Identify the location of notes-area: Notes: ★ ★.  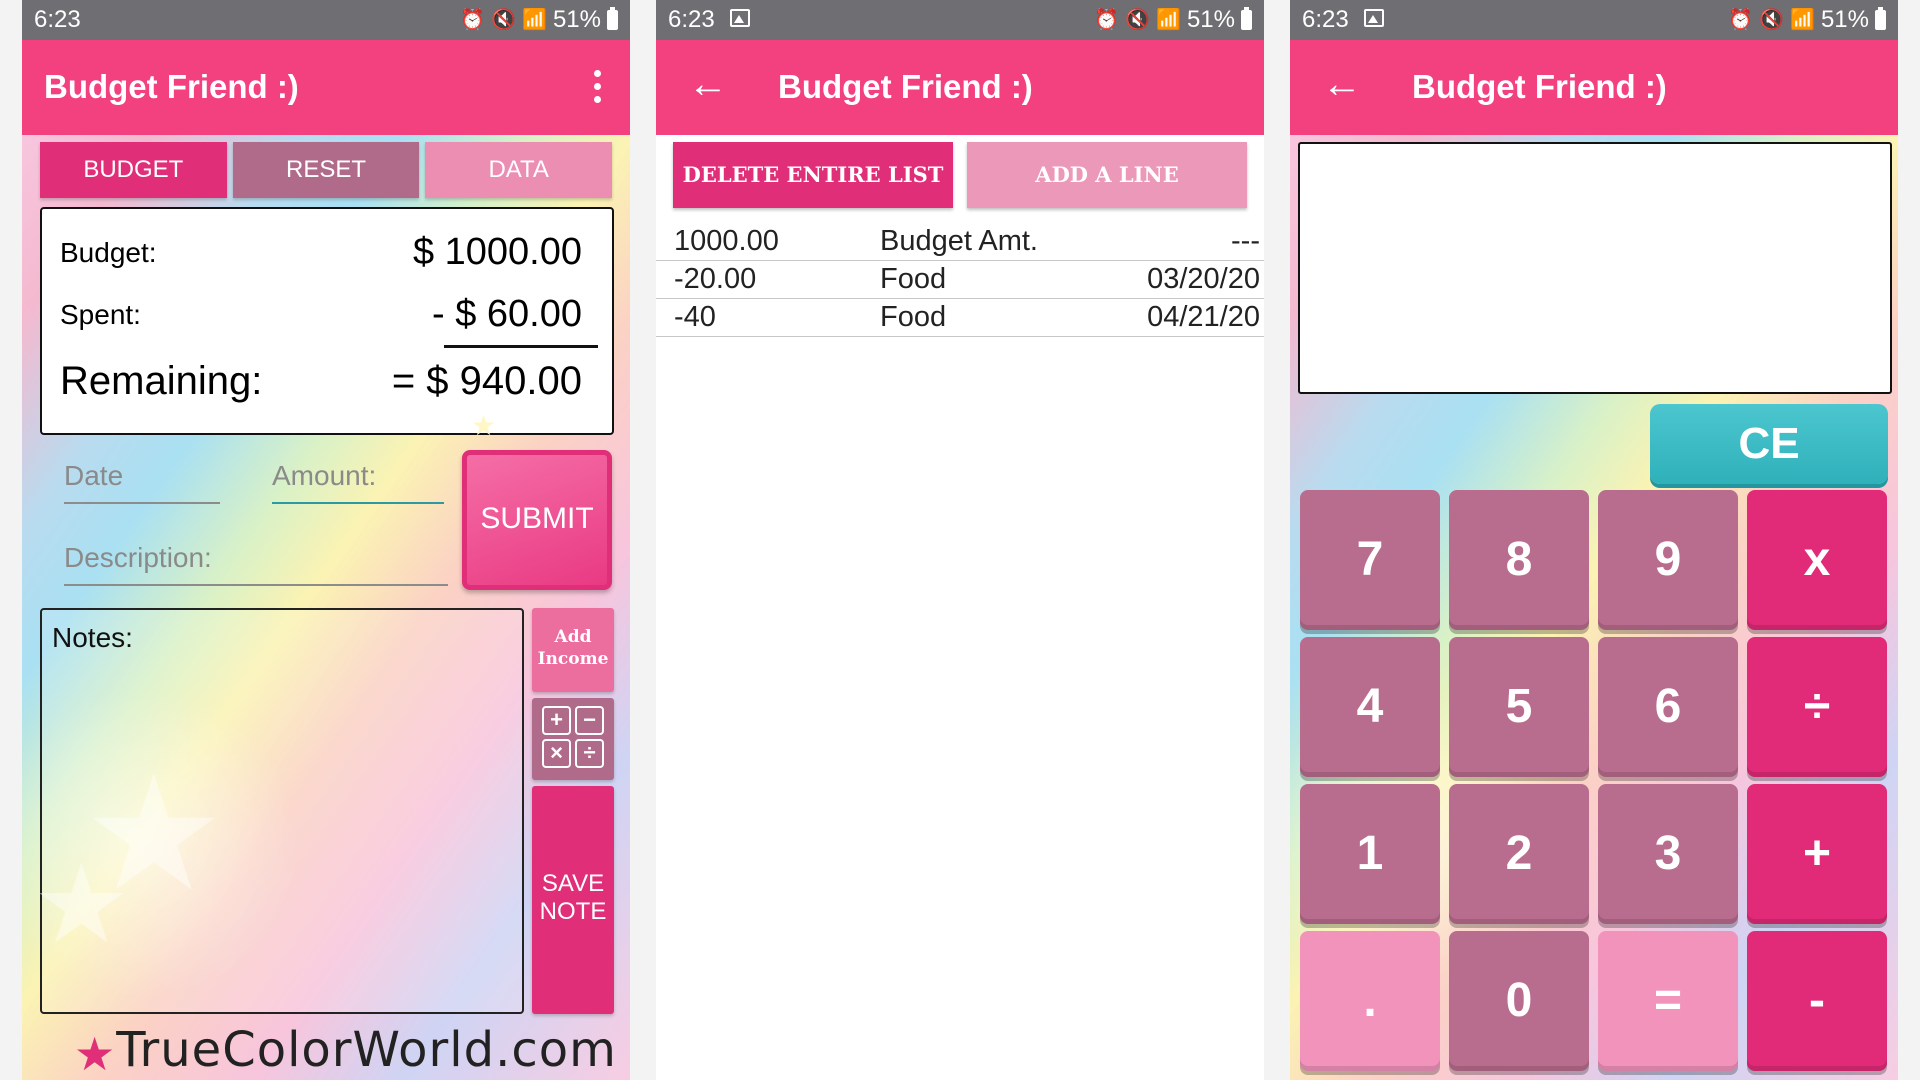
(278, 811).